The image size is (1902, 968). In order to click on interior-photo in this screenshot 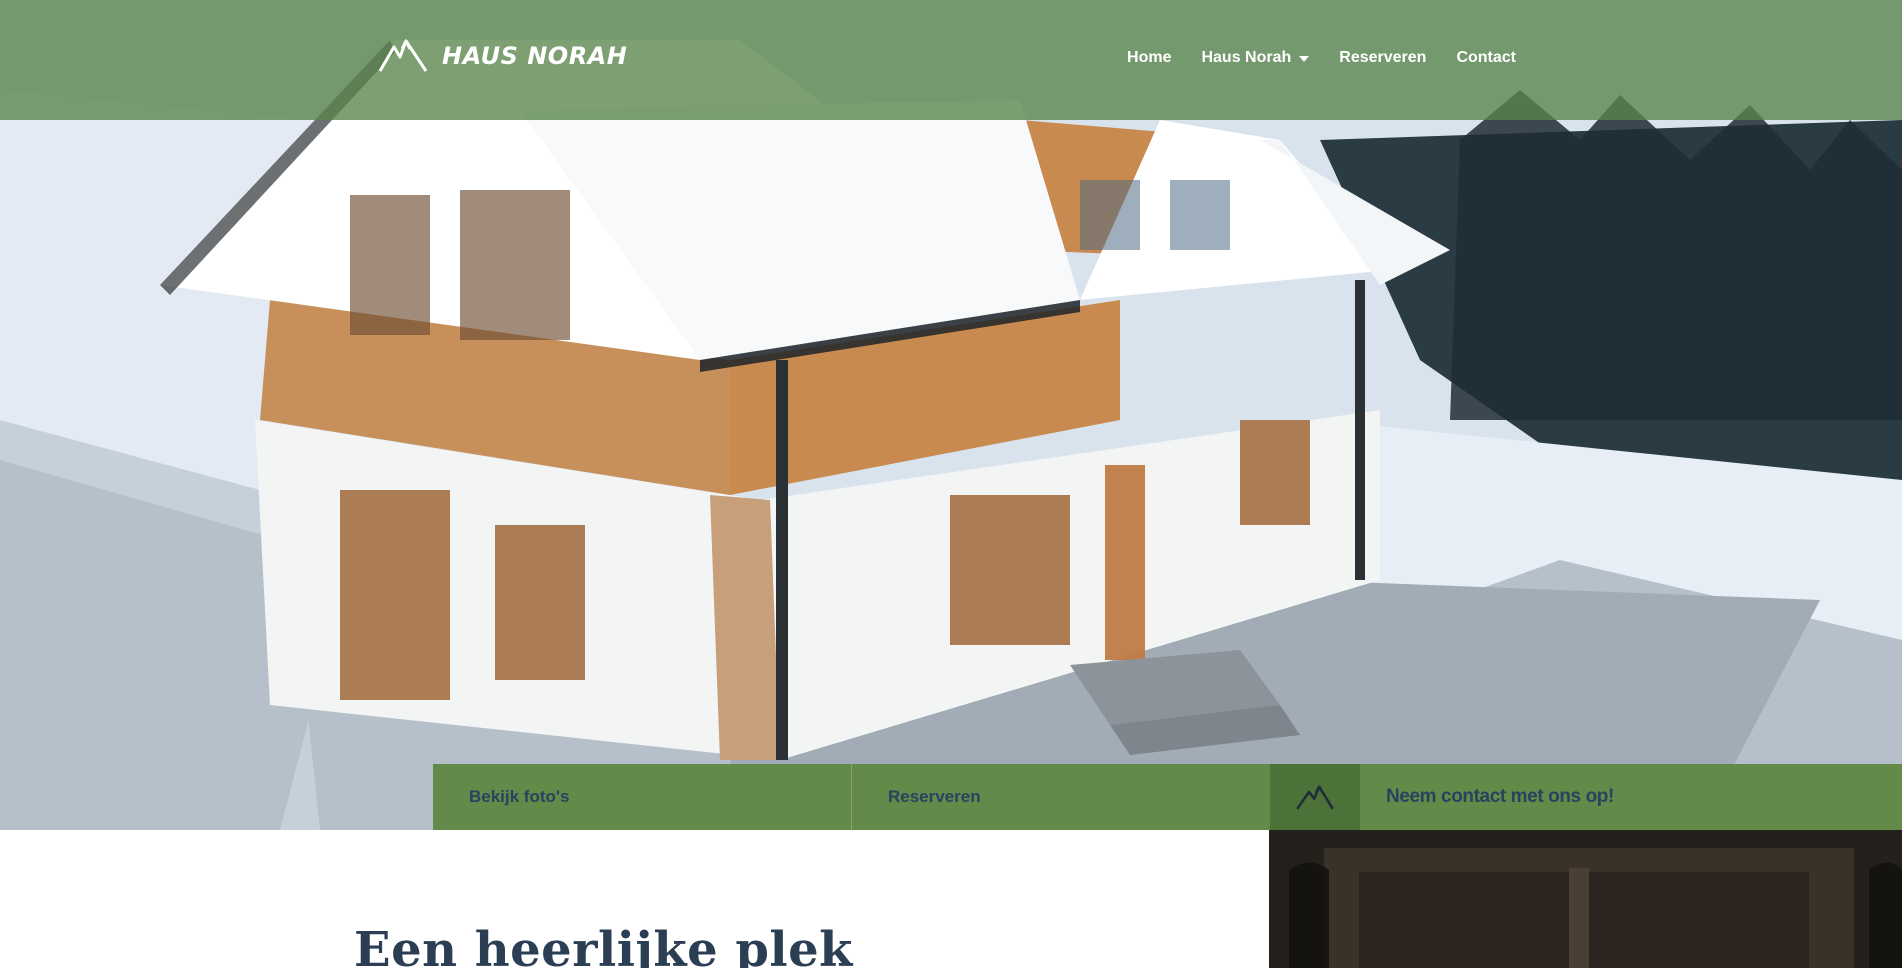, I will do `click(1585, 899)`.